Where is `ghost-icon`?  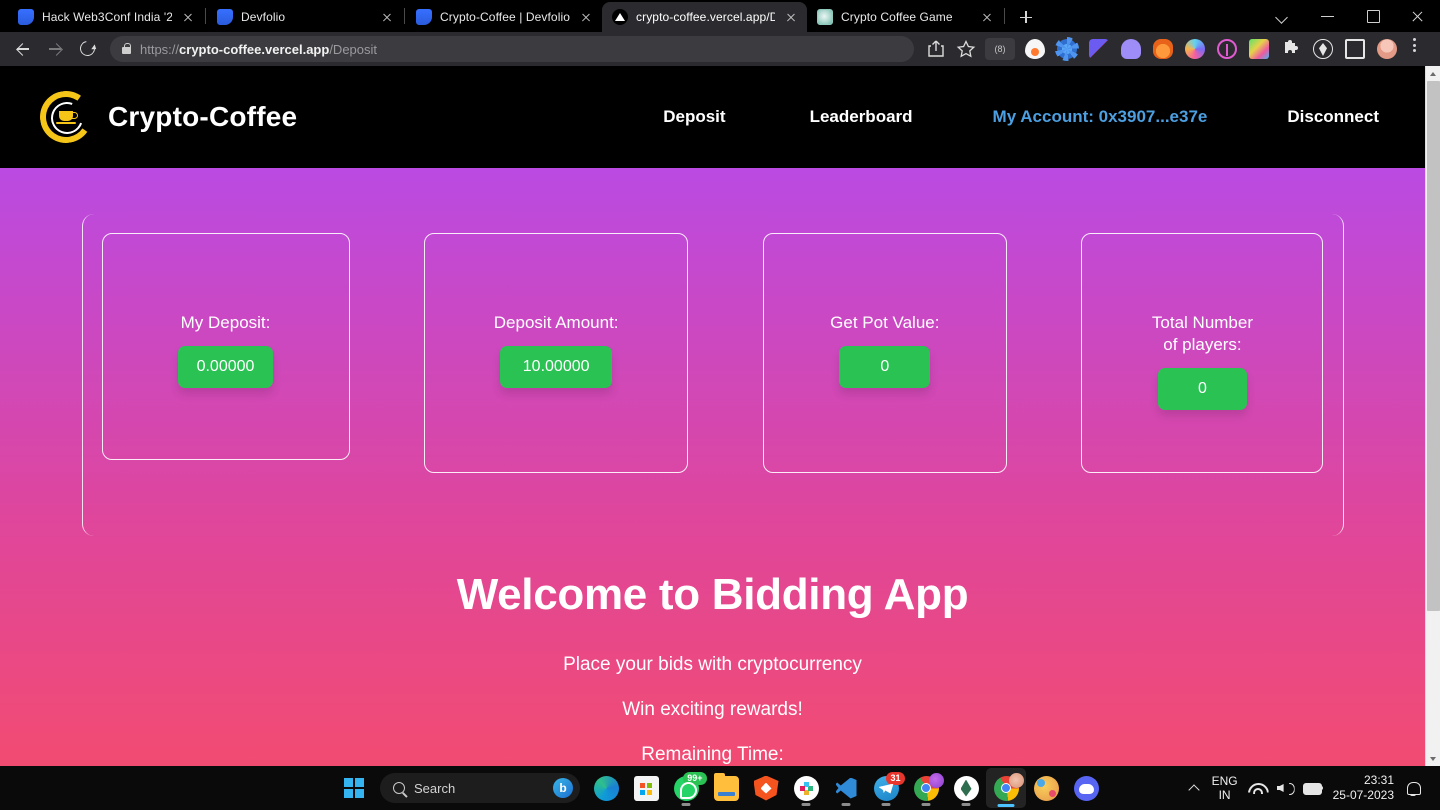
ghost-icon is located at coordinates (1131, 49).